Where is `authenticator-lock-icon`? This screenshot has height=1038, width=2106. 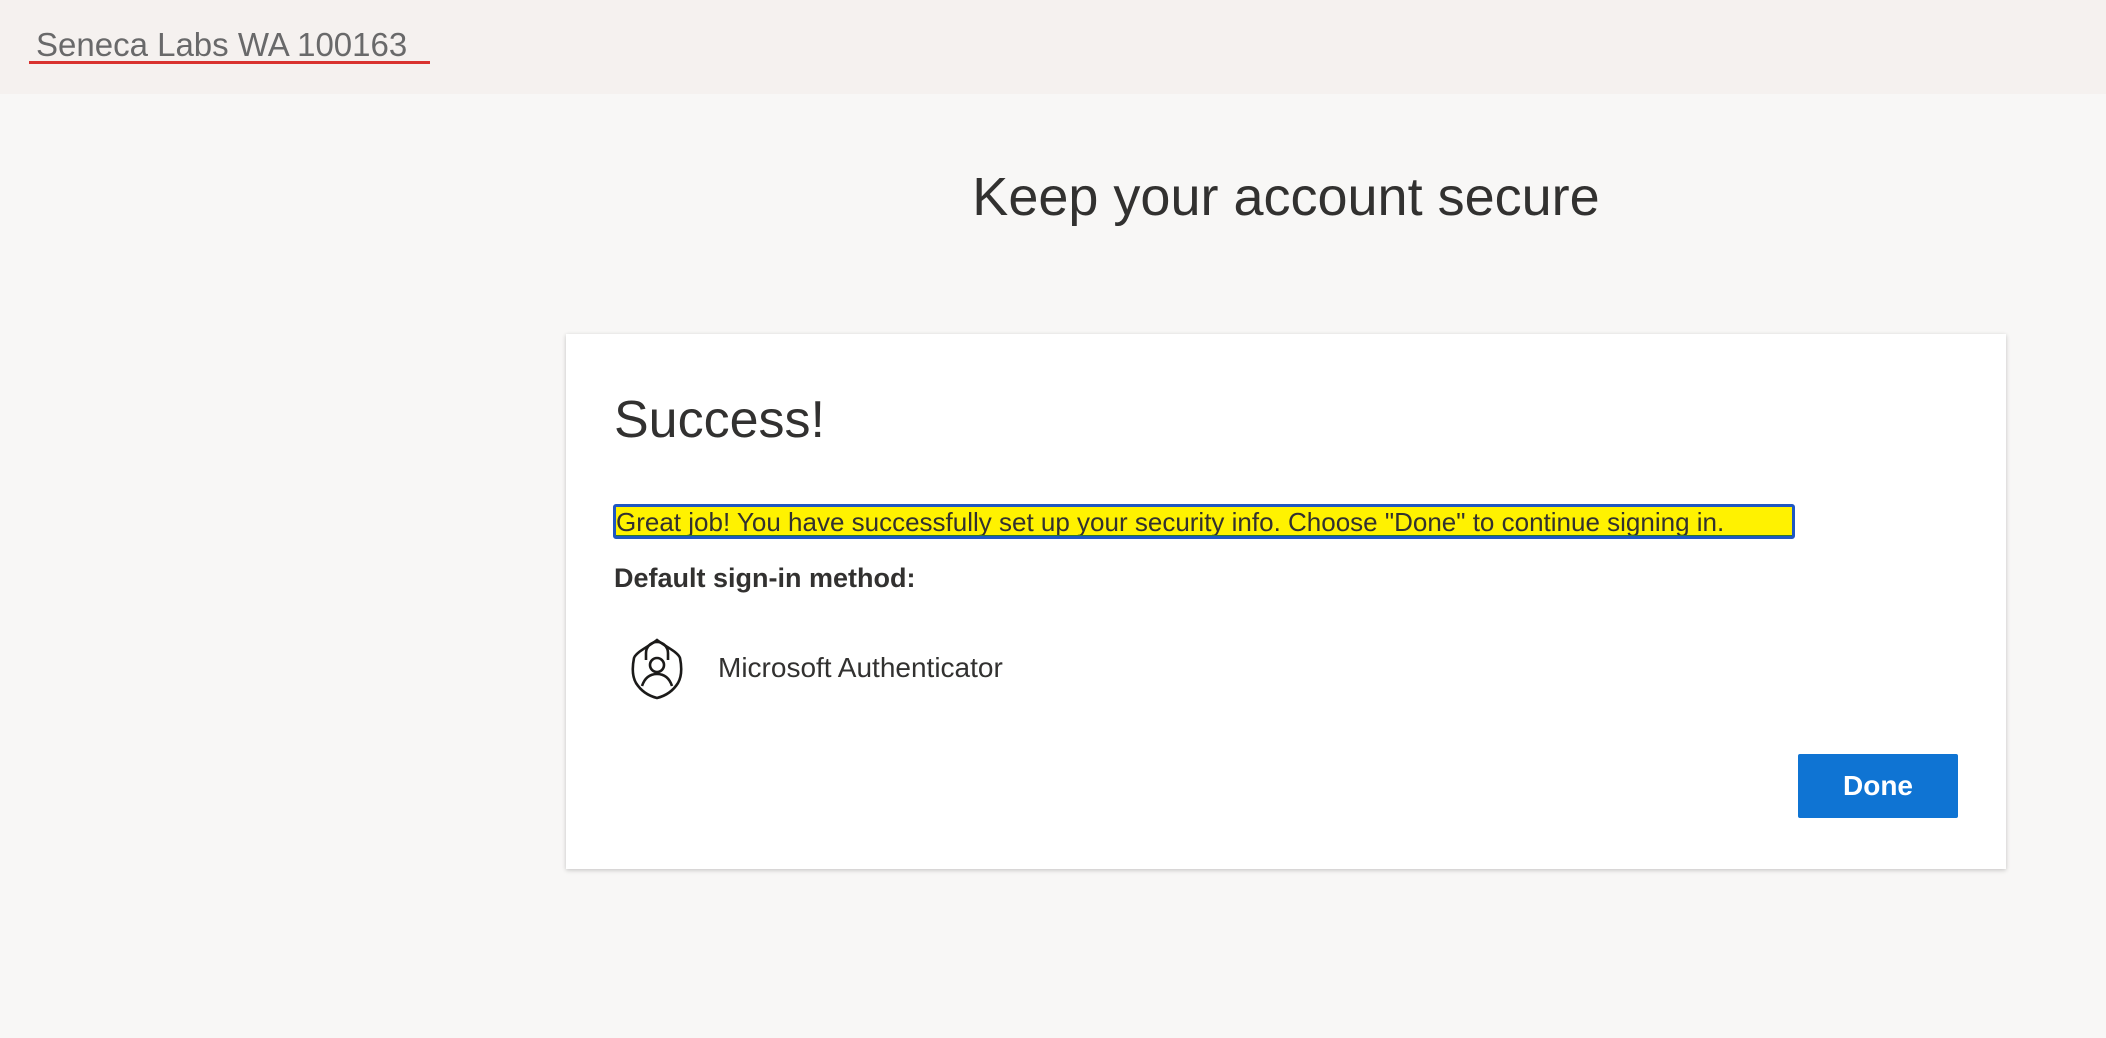
authenticator-lock-icon is located at coordinates (657, 668).